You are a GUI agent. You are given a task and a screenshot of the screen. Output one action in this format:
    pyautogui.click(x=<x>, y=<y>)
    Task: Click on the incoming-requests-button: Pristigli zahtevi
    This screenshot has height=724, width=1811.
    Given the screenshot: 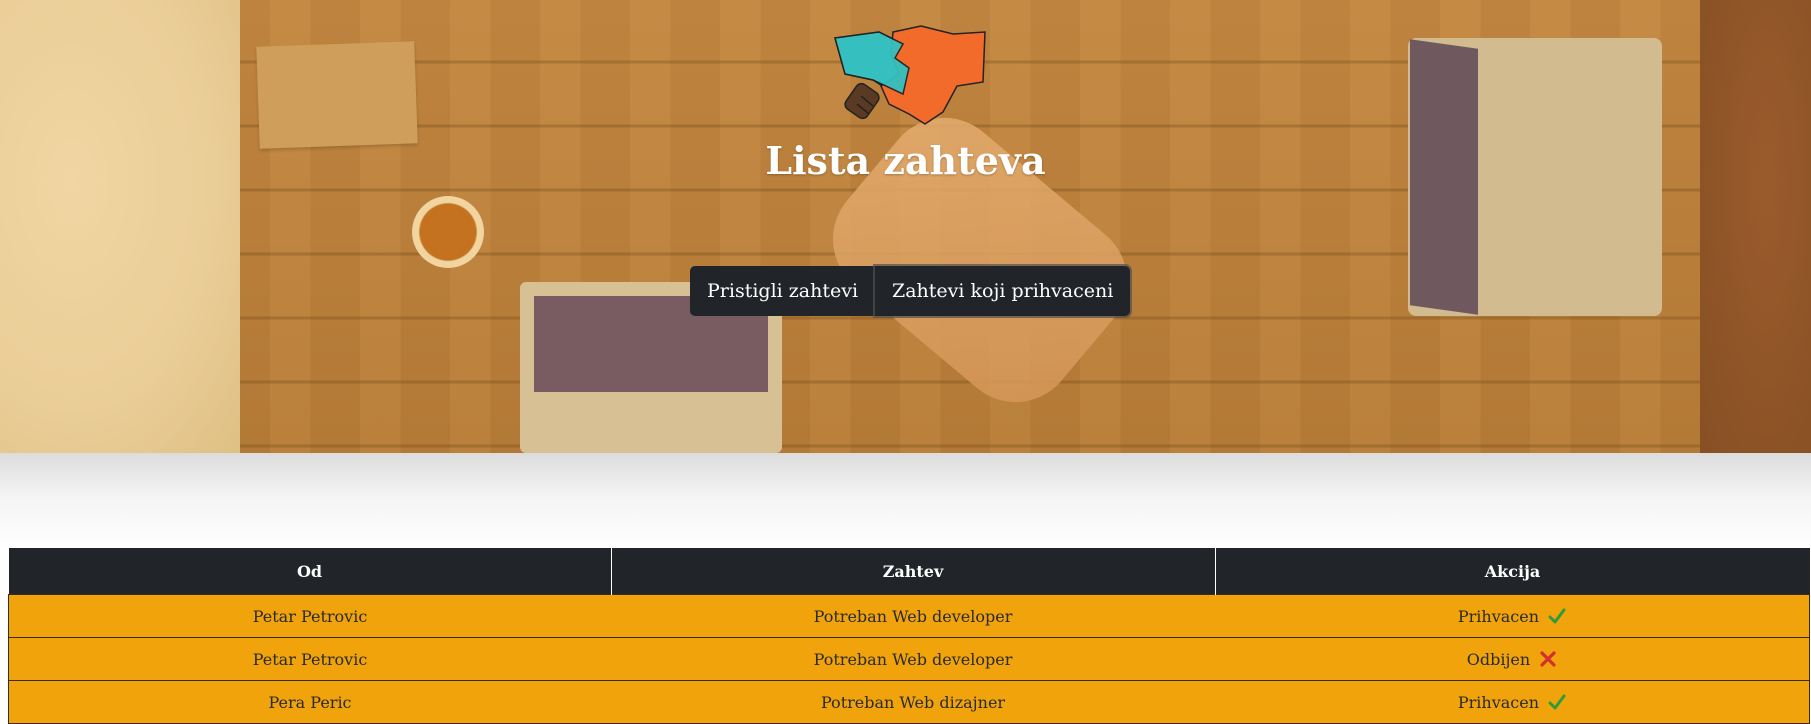 What is the action you would take?
    pyautogui.click(x=783, y=291)
    